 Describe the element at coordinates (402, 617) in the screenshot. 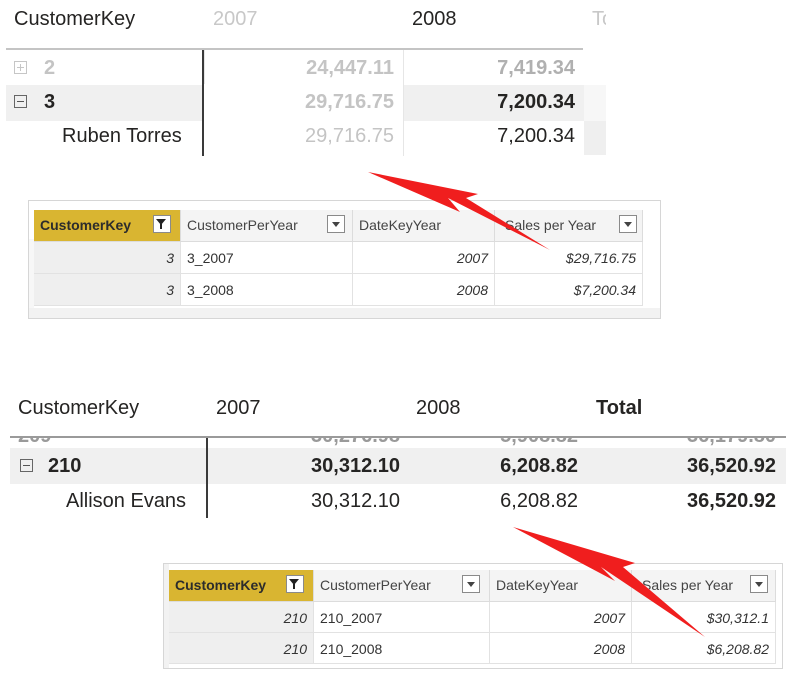

I see `table-cell-customerperyear: 210_2007` at that location.